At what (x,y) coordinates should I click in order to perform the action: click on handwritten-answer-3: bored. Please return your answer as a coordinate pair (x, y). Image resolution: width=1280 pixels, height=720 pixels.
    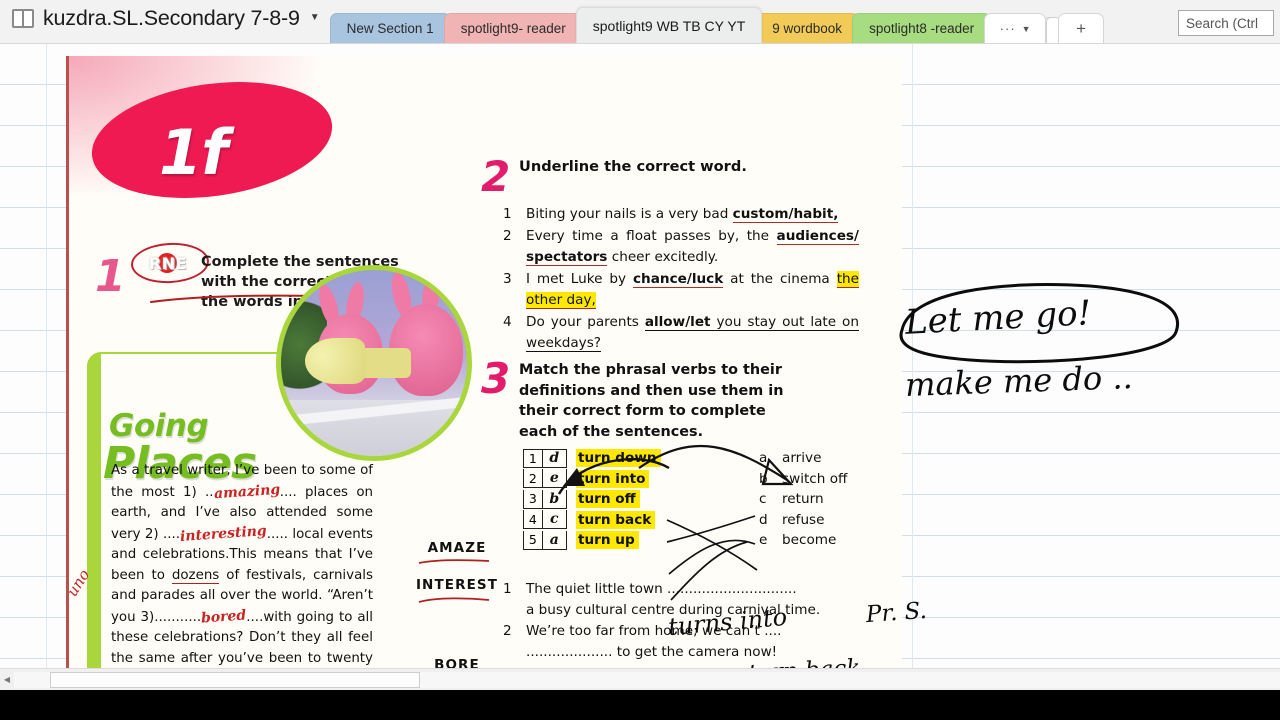
    Looking at the image, I should click on (223, 616).